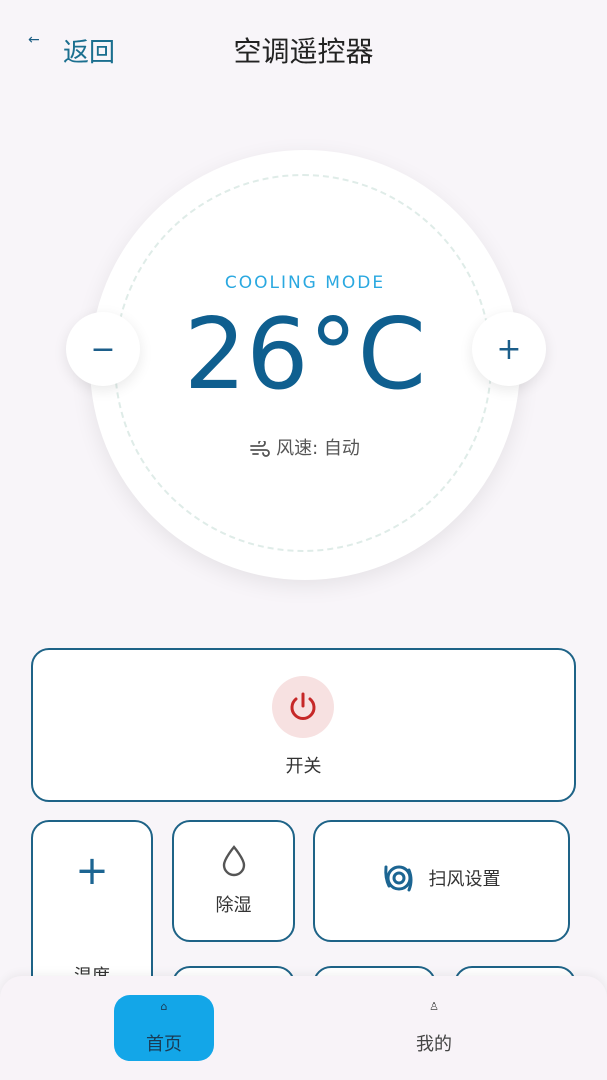 Image resolution: width=607 pixels, height=1080 pixels. Describe the element at coordinates (434, 1043) in the screenshot. I see `nav-me-tab: 我的` at that location.